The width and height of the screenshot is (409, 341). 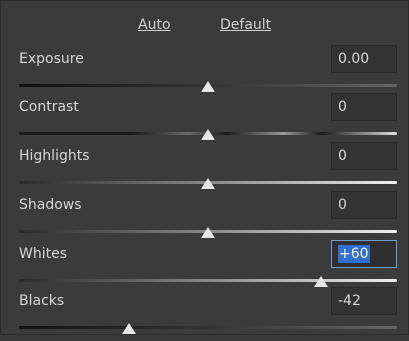 I want to click on contrast-thumb, so click(x=208, y=134).